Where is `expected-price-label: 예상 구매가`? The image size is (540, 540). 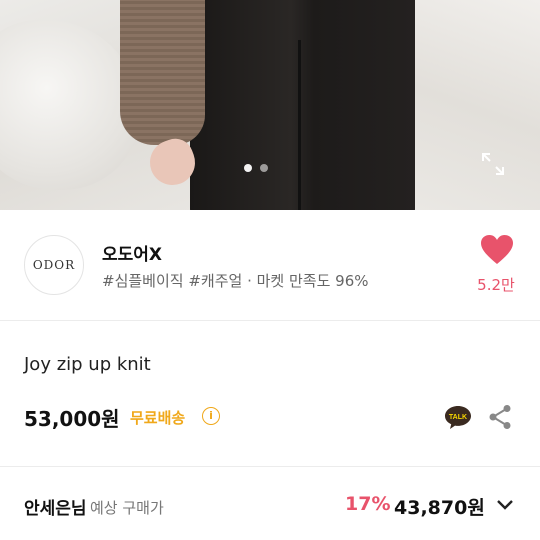 expected-price-label: 예상 구매가 is located at coordinates (127, 508).